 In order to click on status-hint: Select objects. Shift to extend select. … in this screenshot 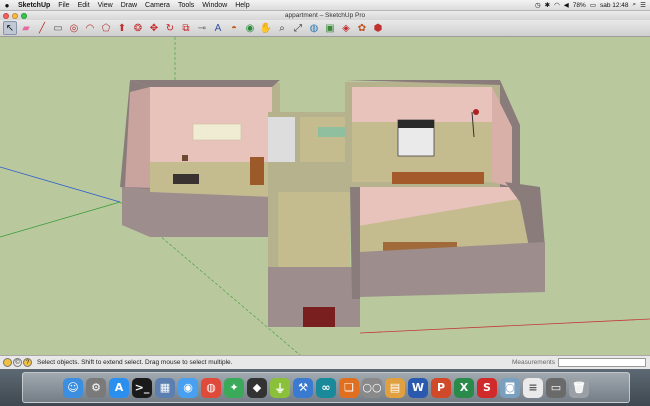, I will do `click(135, 362)`.